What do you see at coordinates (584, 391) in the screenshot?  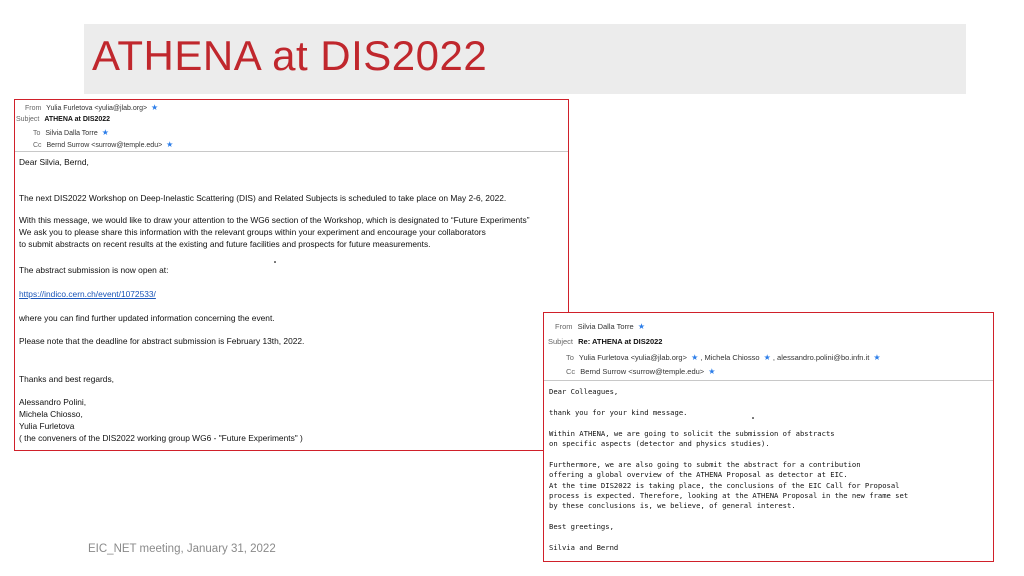 I see `email2-body-line: Dear Colleagues,` at bounding box center [584, 391].